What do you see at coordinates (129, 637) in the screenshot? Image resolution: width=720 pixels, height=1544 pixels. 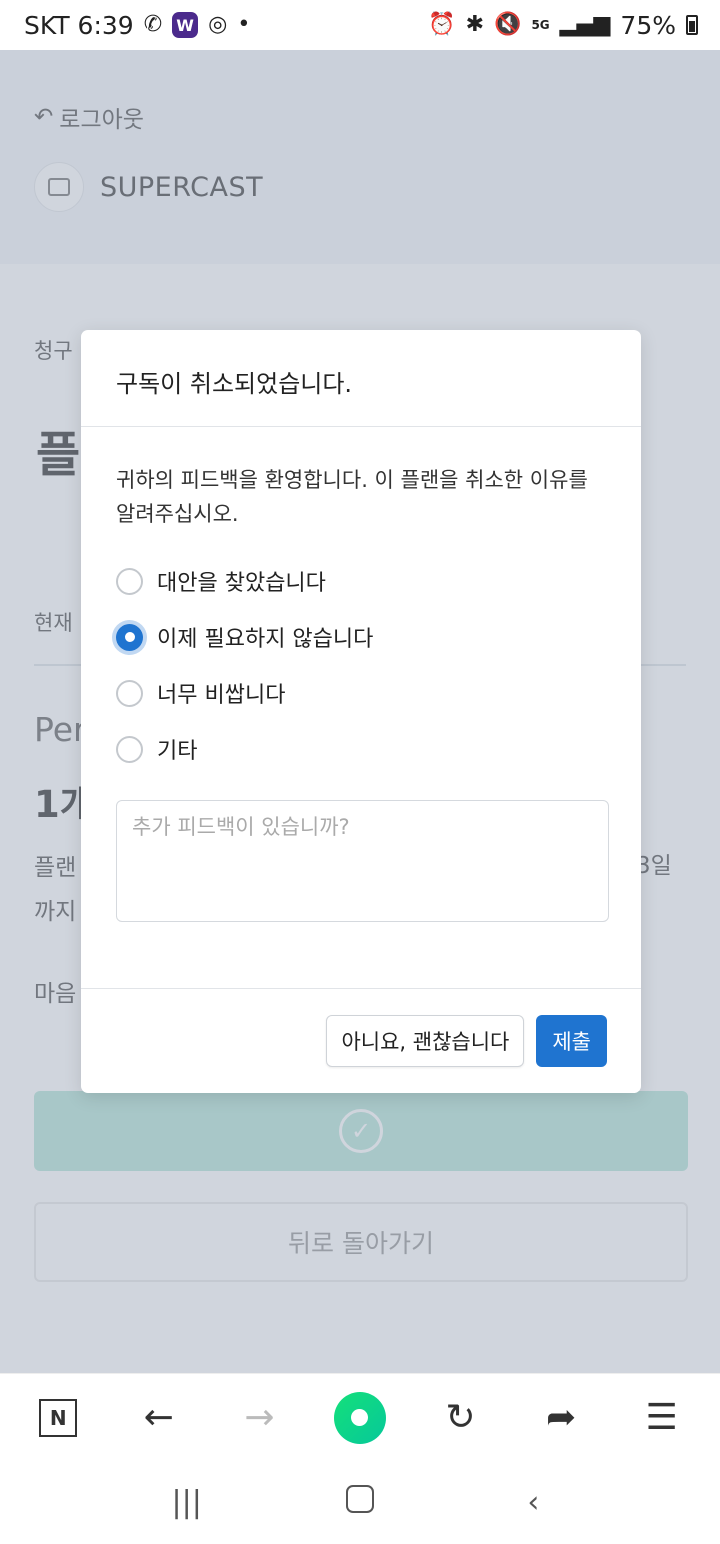 I see `radio-button-selected` at bounding box center [129, 637].